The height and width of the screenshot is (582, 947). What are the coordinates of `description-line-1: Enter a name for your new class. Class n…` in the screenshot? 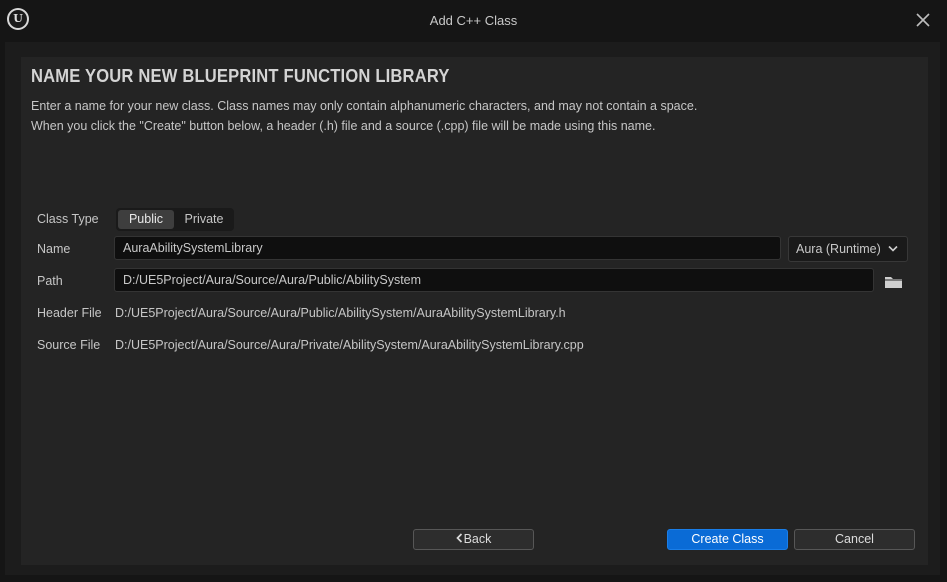 It's located at (364, 106).